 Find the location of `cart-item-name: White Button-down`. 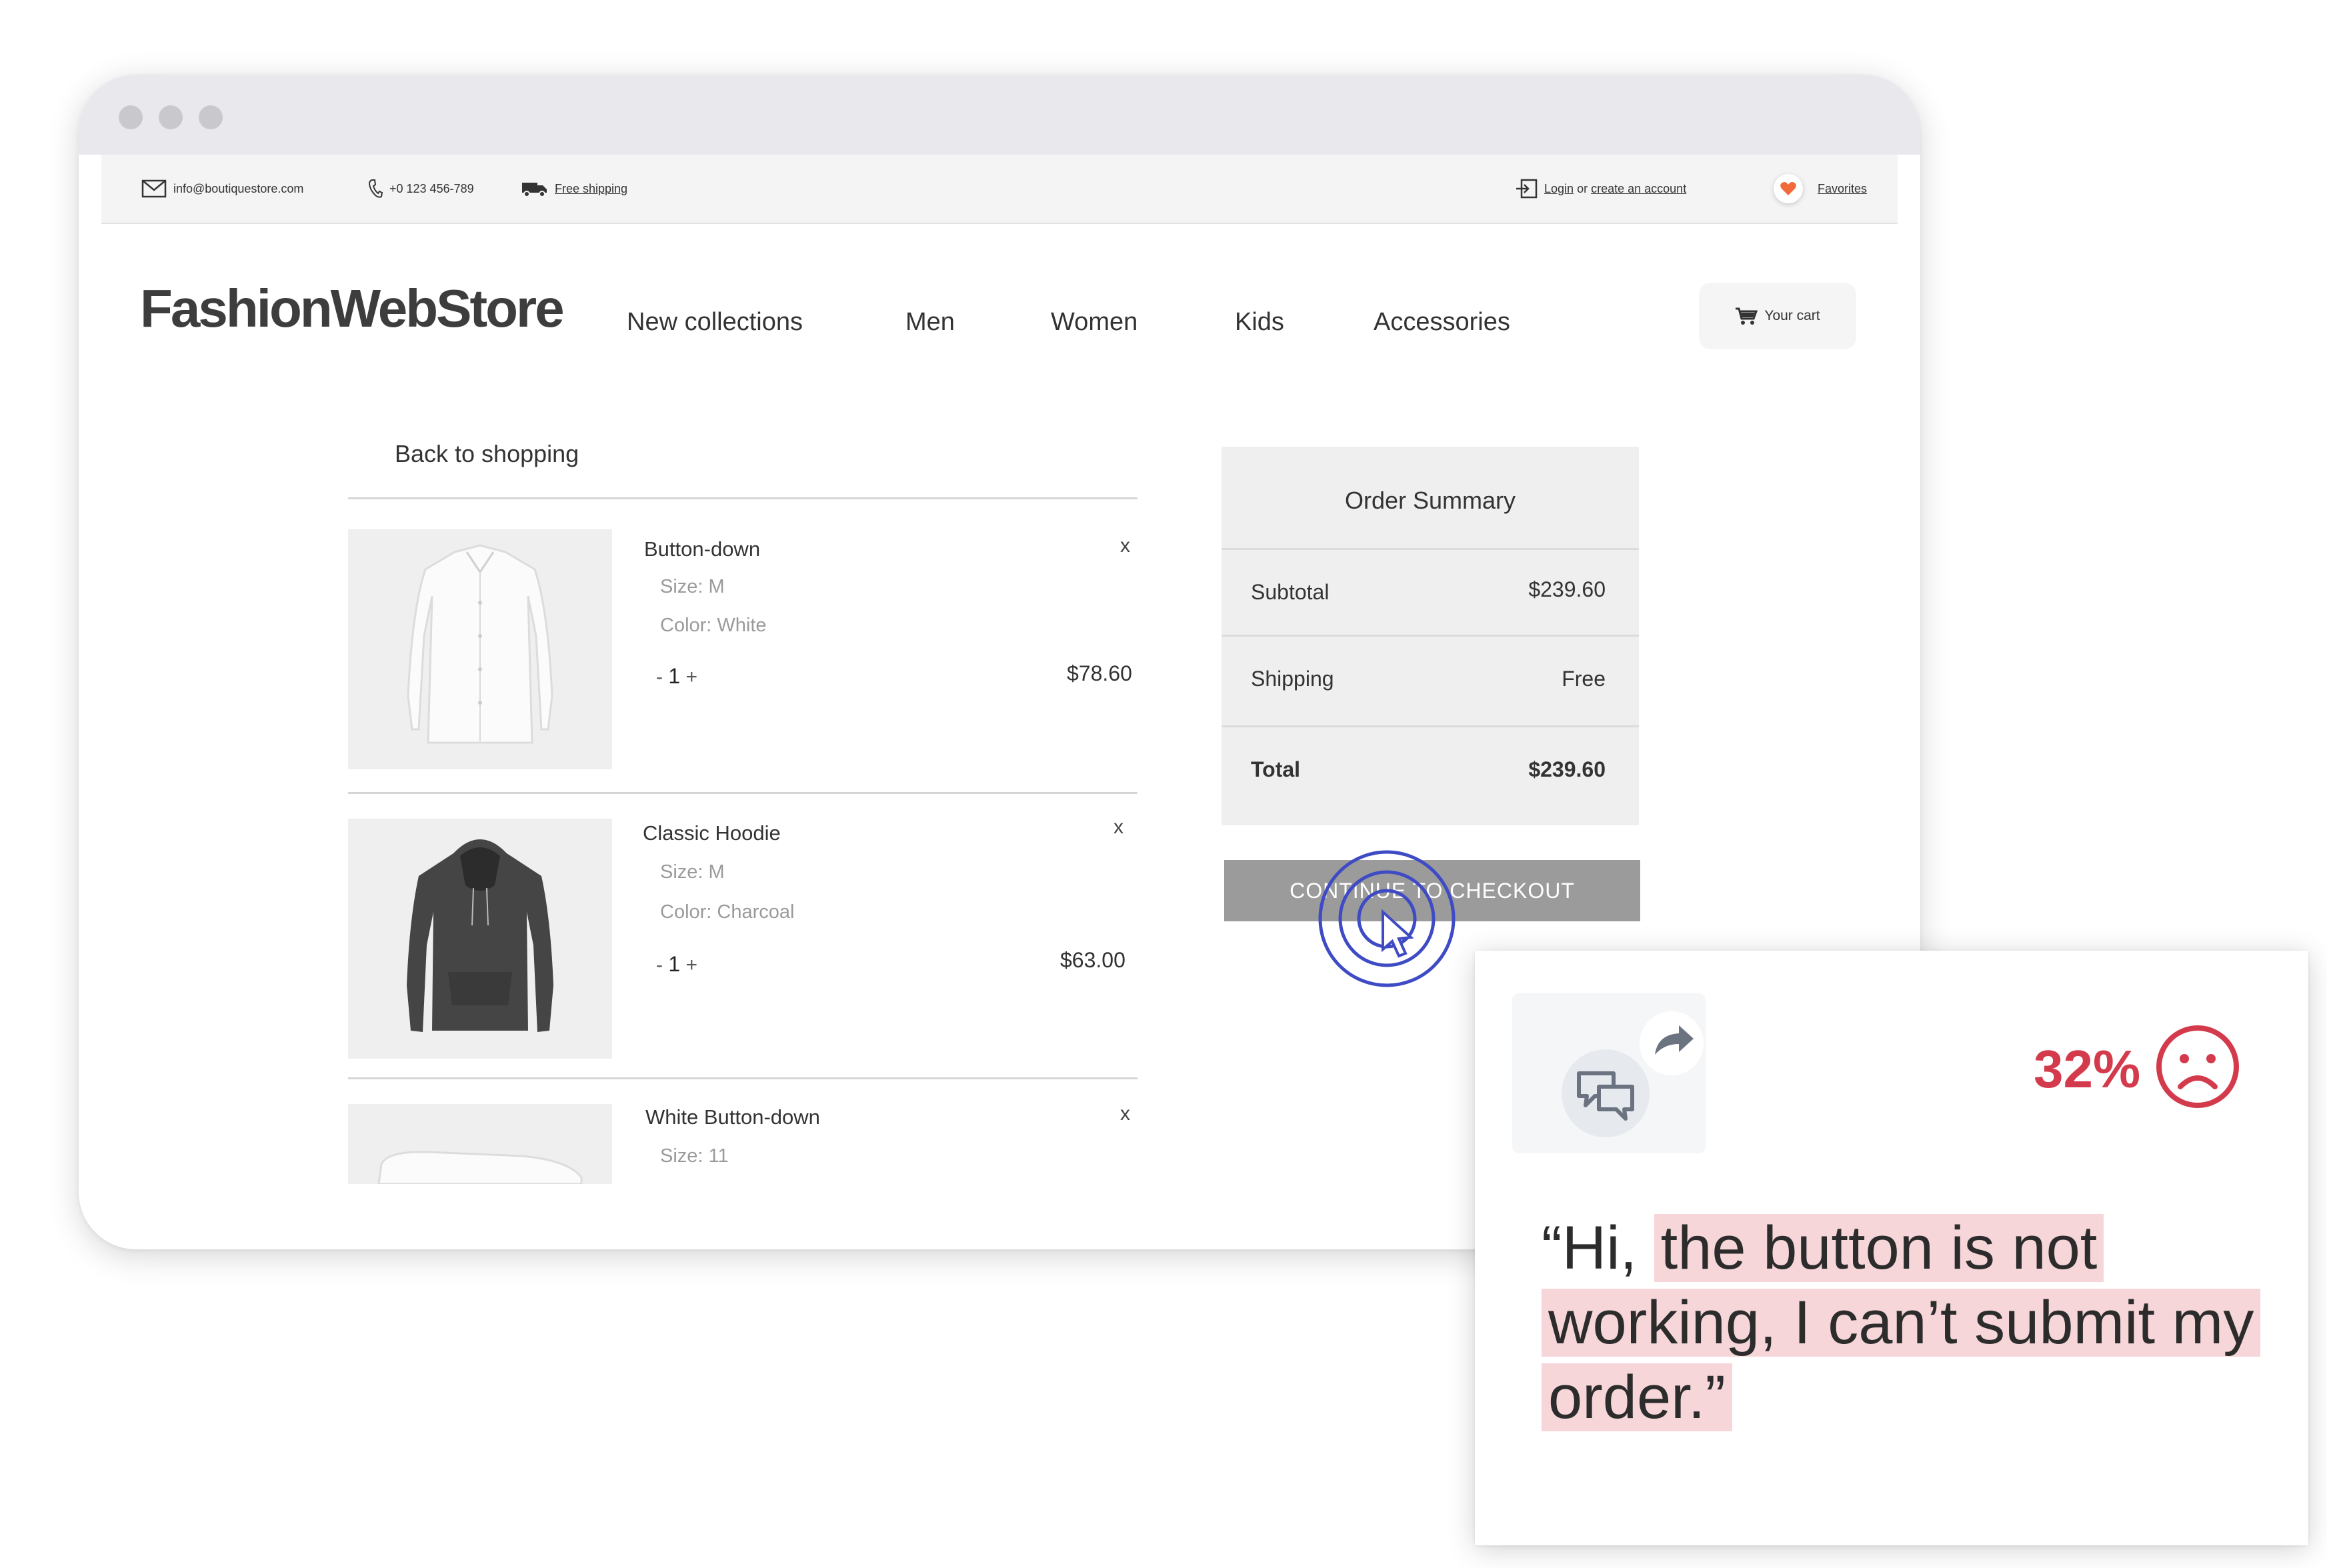

cart-item-name: White Button-down is located at coordinates (732, 1117).